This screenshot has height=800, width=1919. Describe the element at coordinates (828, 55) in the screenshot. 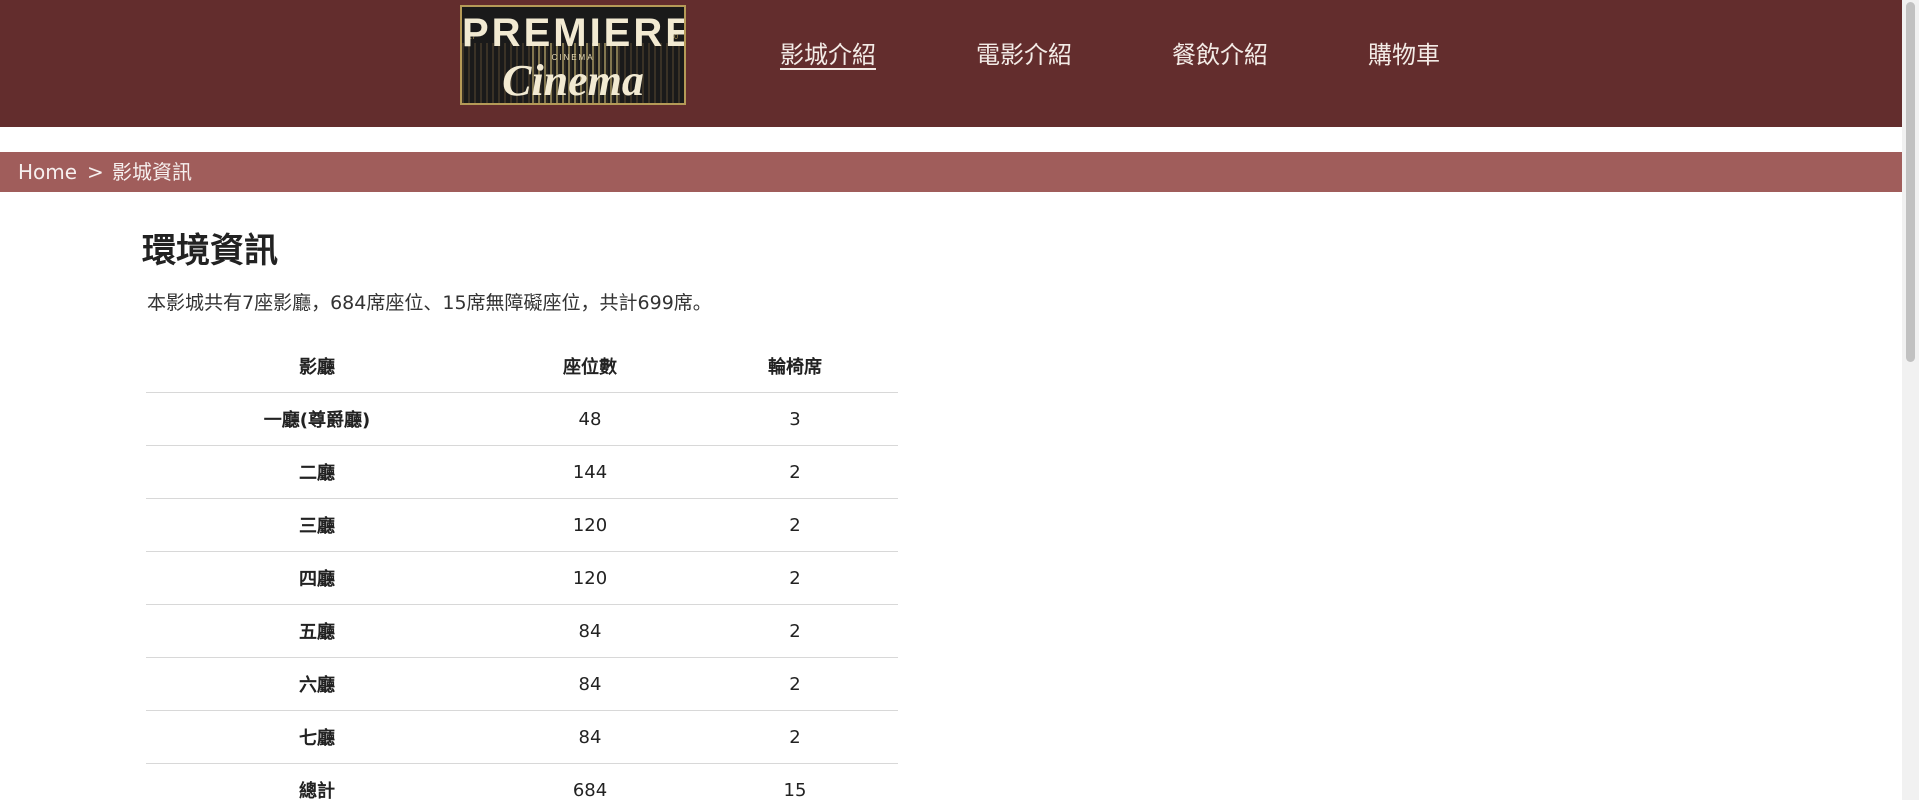

I see `nav-item-cinema-intro: 影城介紹` at that location.